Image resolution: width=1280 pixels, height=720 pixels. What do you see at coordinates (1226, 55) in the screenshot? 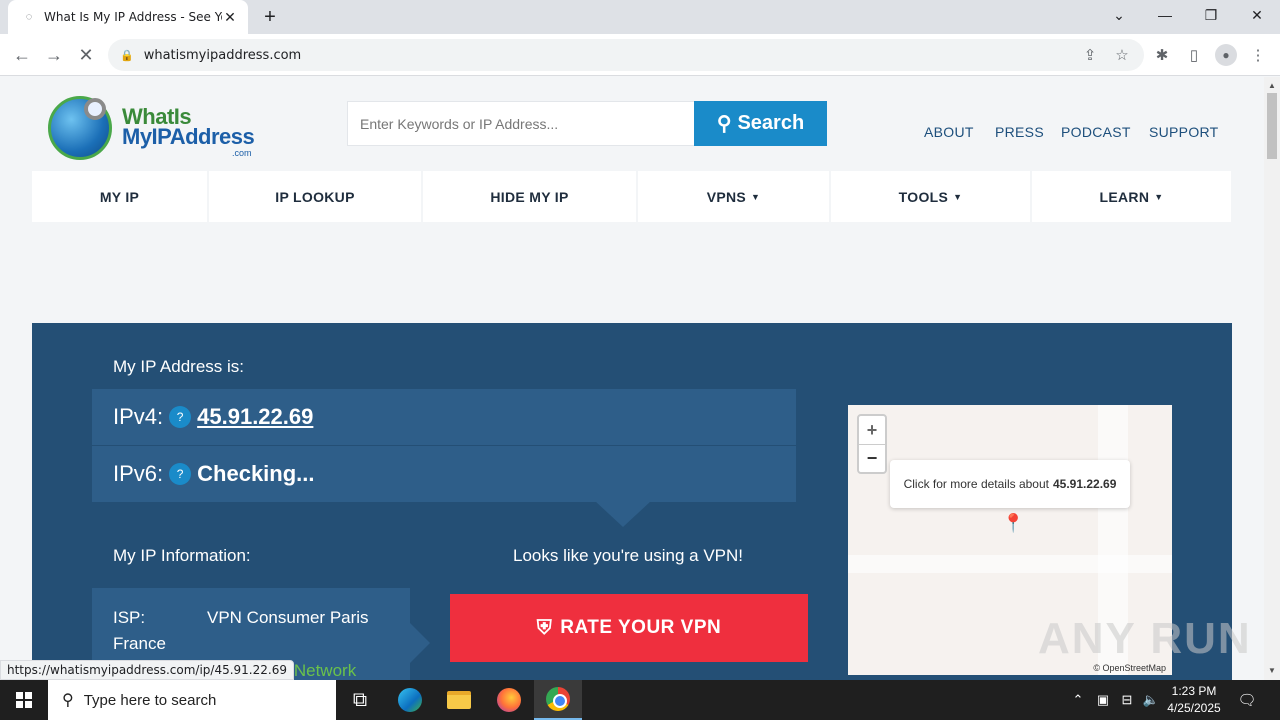
I see `profile-avatar-icon: ●` at bounding box center [1226, 55].